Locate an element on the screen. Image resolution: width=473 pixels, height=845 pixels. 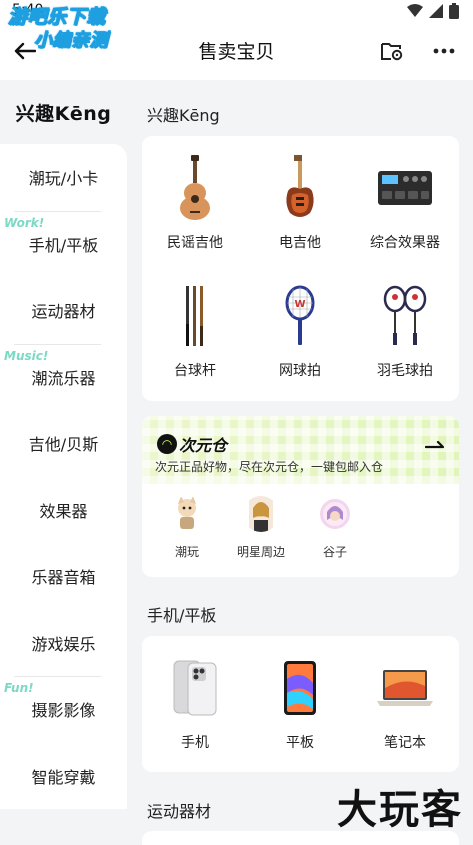
phones-card: 手机 平板 笔记本 is located at coordinates (300, 704).